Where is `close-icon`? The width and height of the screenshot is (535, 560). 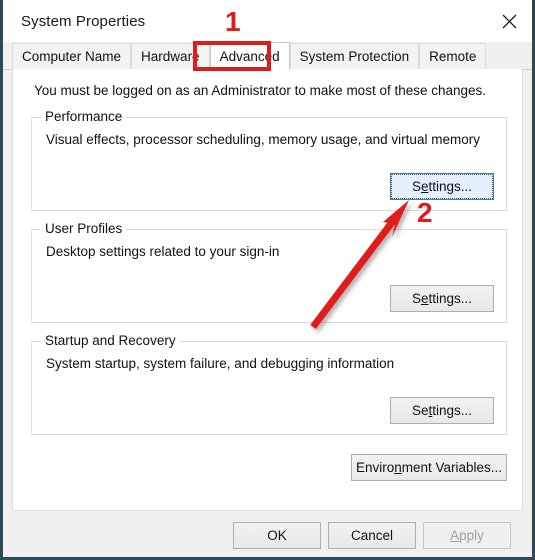
close-icon is located at coordinates (509, 21).